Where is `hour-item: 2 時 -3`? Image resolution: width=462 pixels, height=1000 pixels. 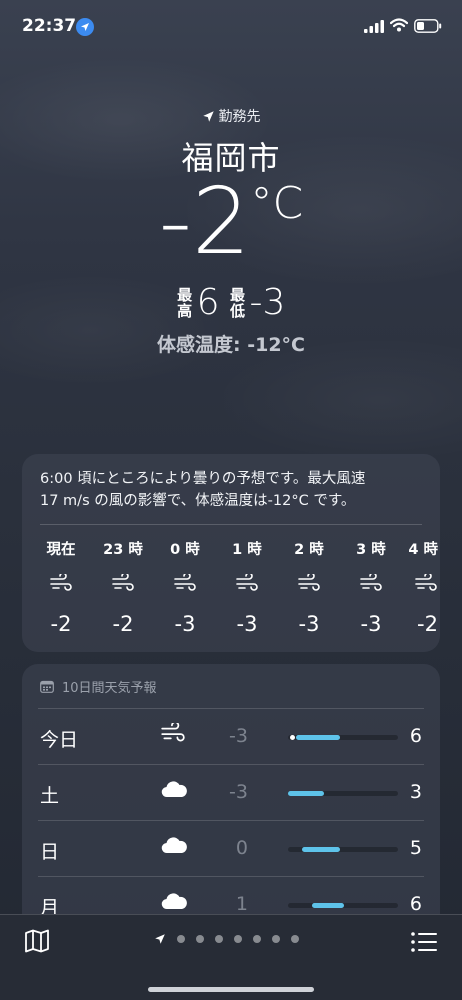
hour-item: 2 時 -3 is located at coordinates (309, 587).